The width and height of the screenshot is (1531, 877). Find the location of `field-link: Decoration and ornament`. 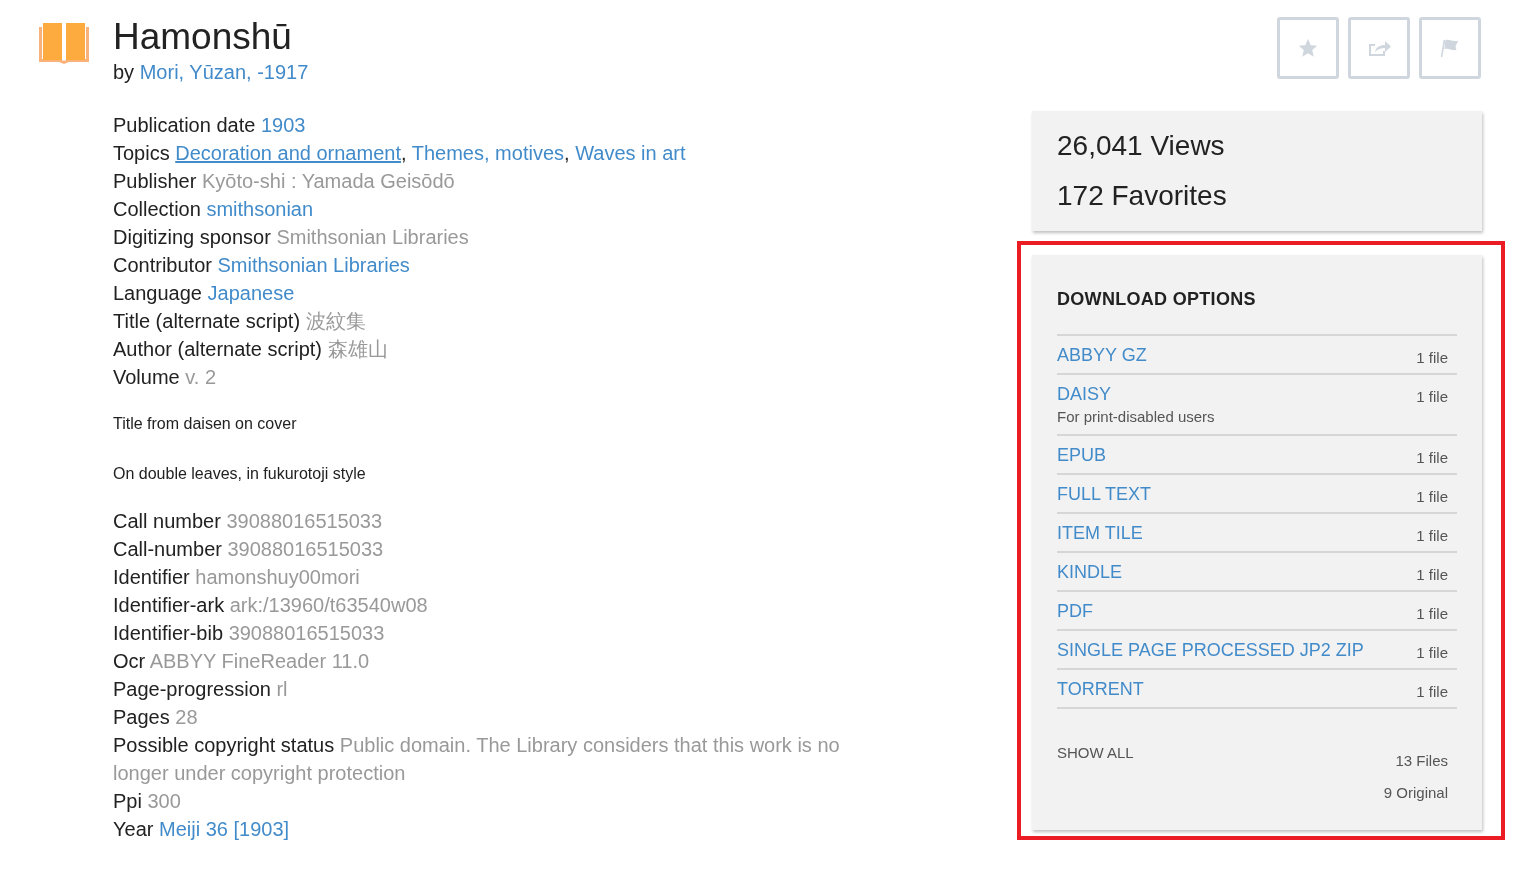

field-link: Decoration and ornament is located at coordinates (288, 153).